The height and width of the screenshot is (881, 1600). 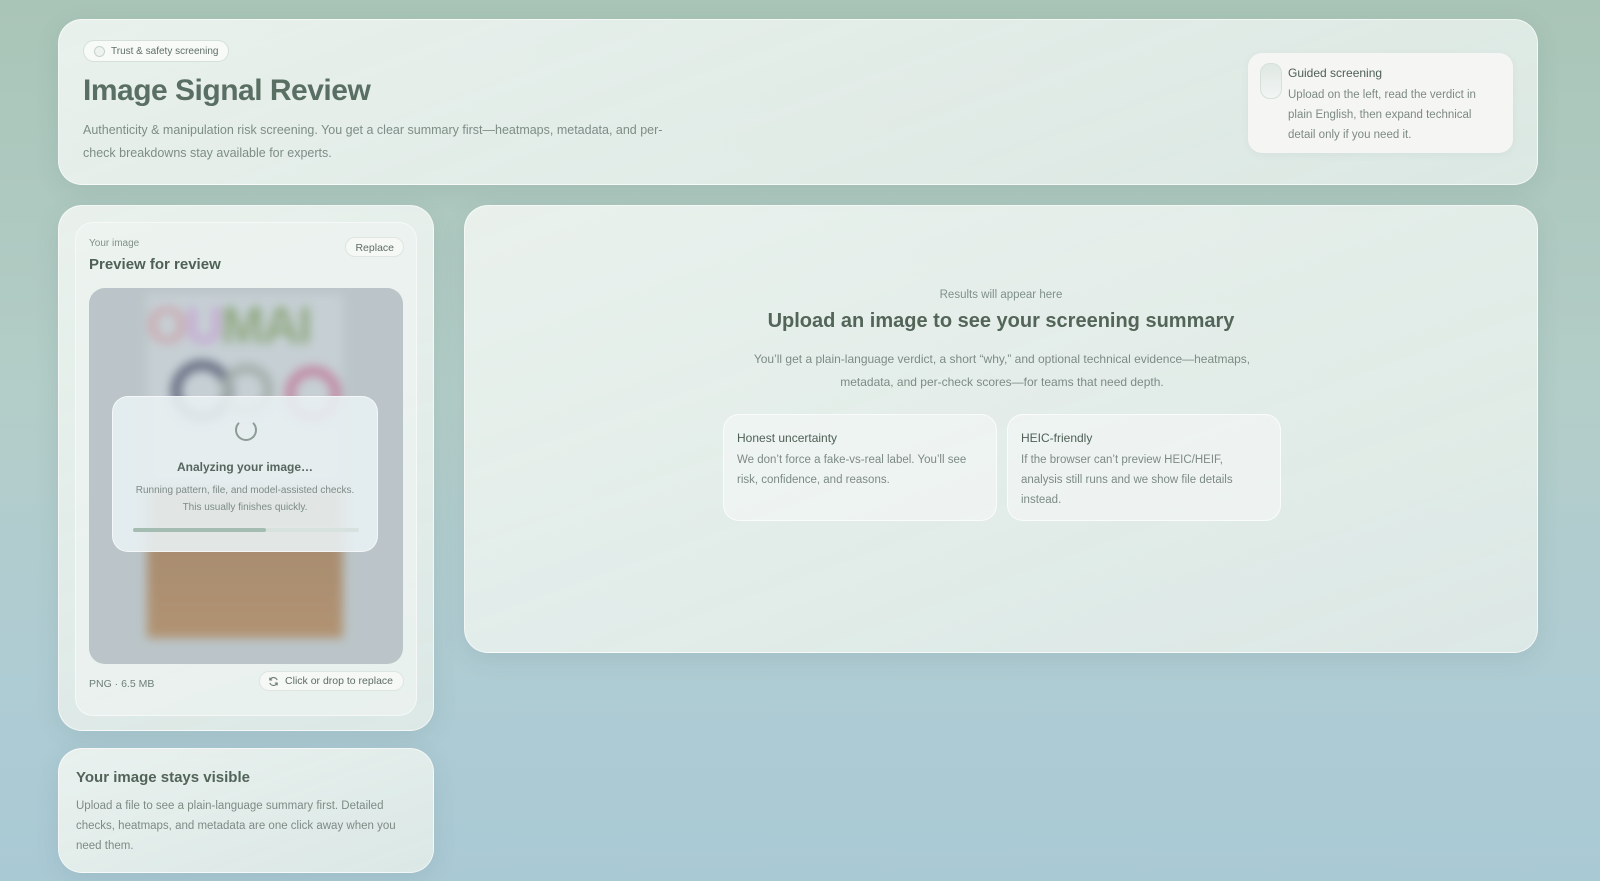 I want to click on drop-replace-button: Click or drop to replace, so click(x=331, y=681).